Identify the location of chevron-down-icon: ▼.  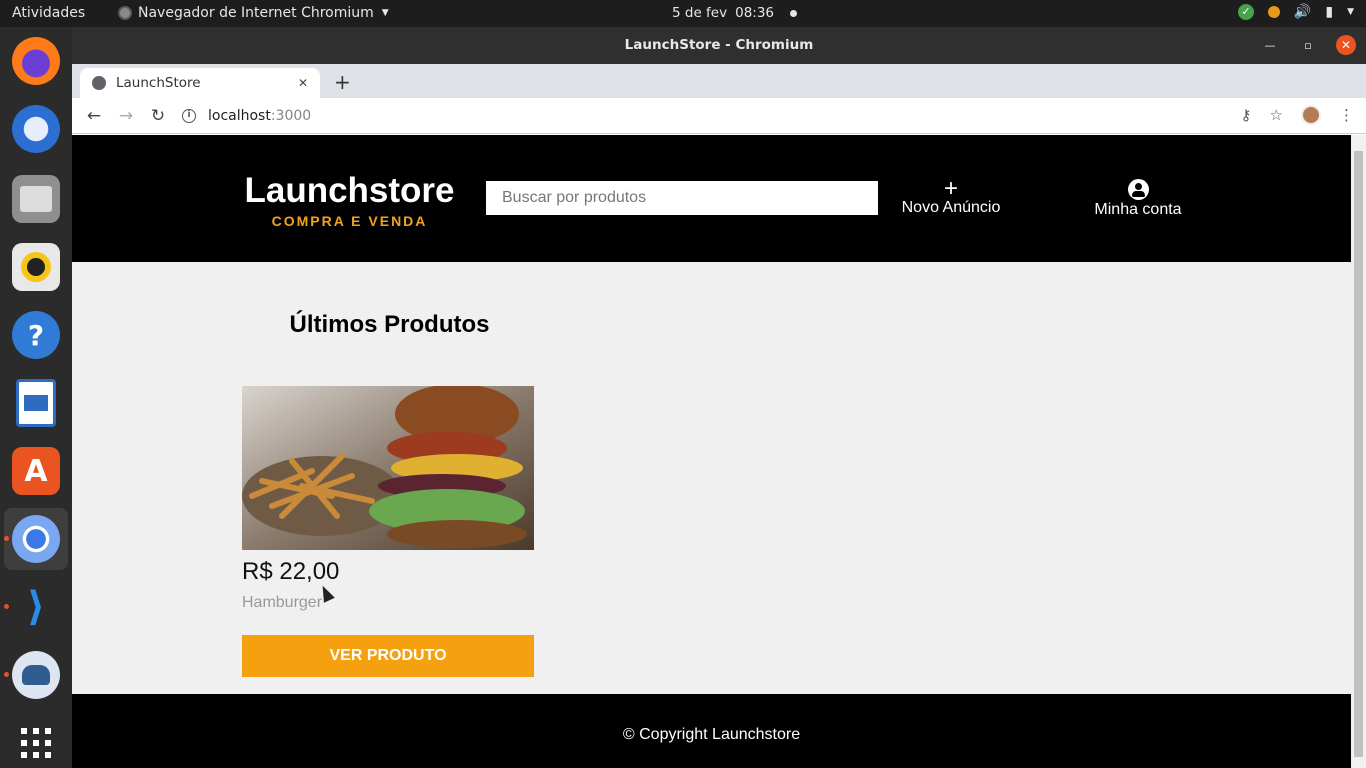
(385, 13).